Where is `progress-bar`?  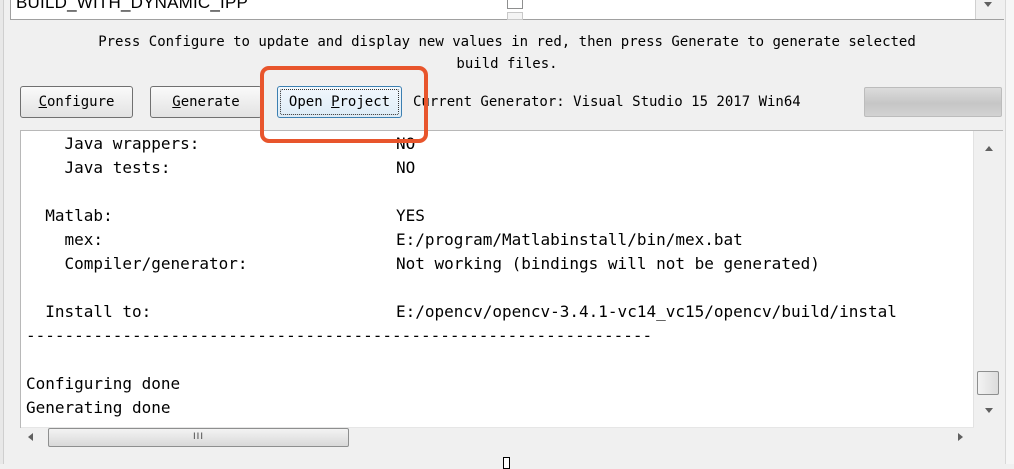 progress-bar is located at coordinates (933, 102).